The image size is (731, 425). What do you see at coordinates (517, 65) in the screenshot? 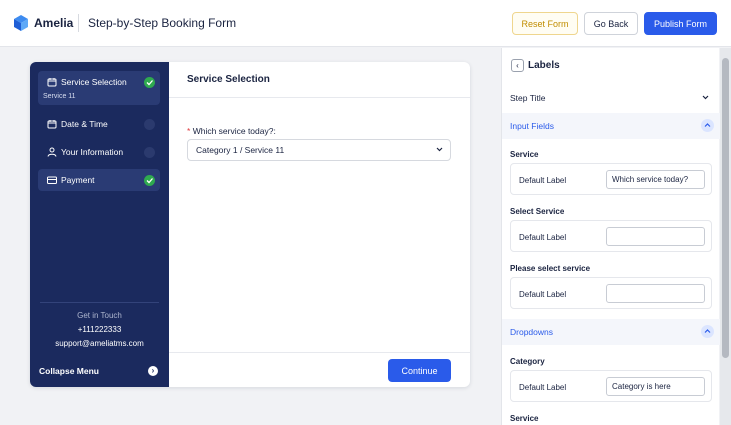
I see `chevron-left-icon: ‹` at bounding box center [517, 65].